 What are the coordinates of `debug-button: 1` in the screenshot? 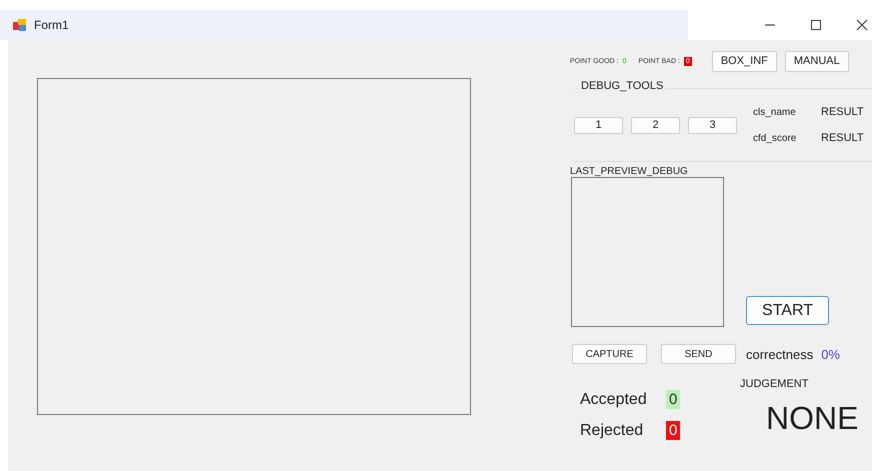 It's located at (598, 125).